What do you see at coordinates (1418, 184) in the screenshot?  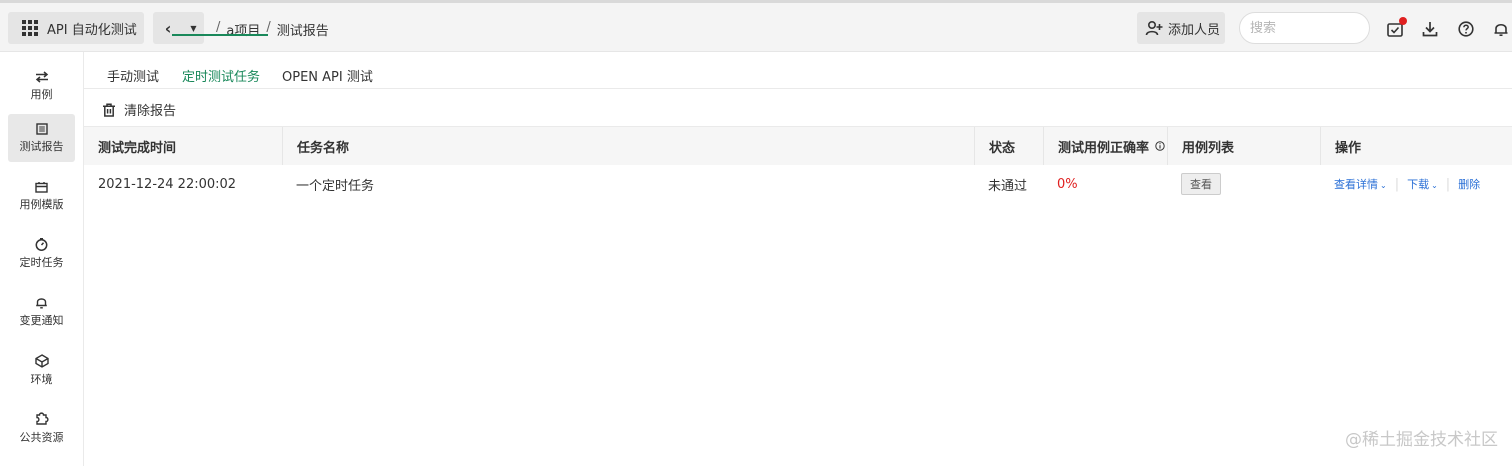 I see `download-label: 下载` at bounding box center [1418, 184].